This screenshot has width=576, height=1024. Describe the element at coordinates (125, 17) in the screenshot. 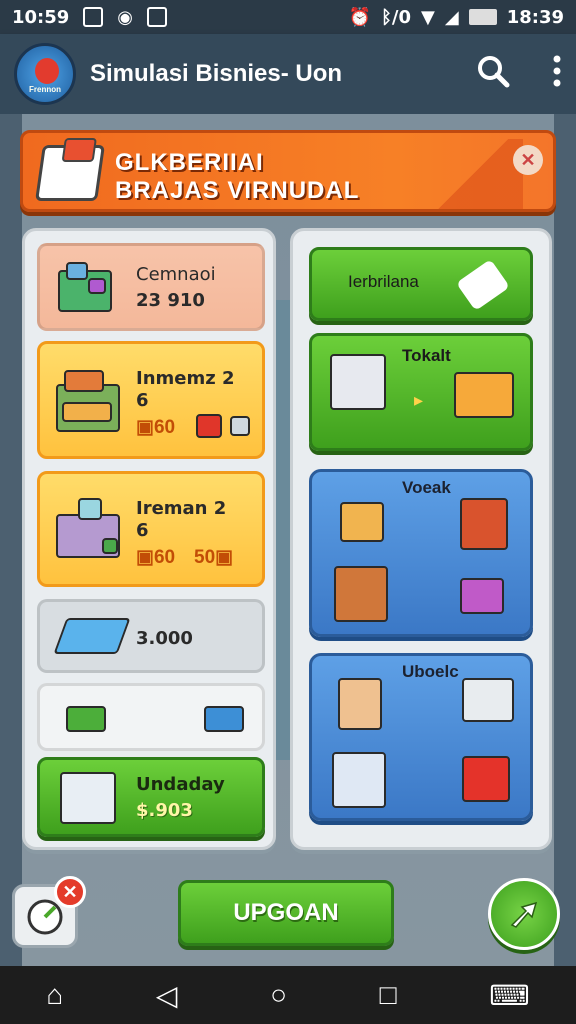

I see `eye-icon: ◉` at that location.